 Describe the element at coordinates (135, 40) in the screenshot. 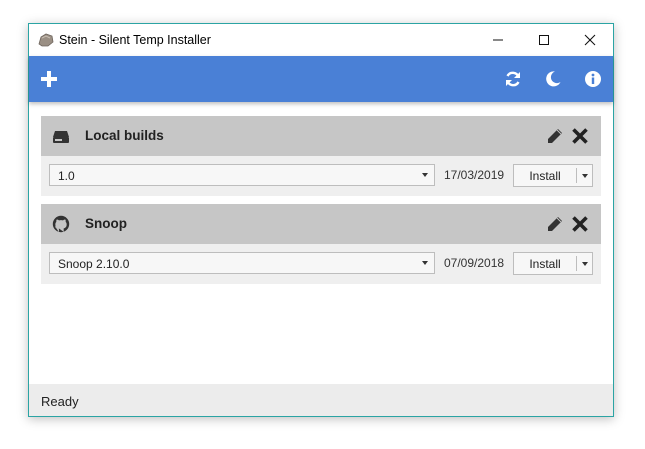

I see `window-title: Stein - Silent Temp Installer` at that location.